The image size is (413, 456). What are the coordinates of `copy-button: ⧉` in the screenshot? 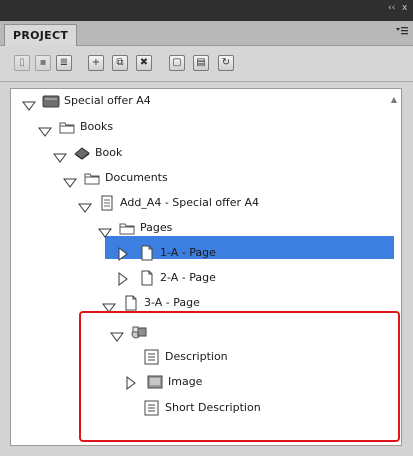 It's located at (120, 63).